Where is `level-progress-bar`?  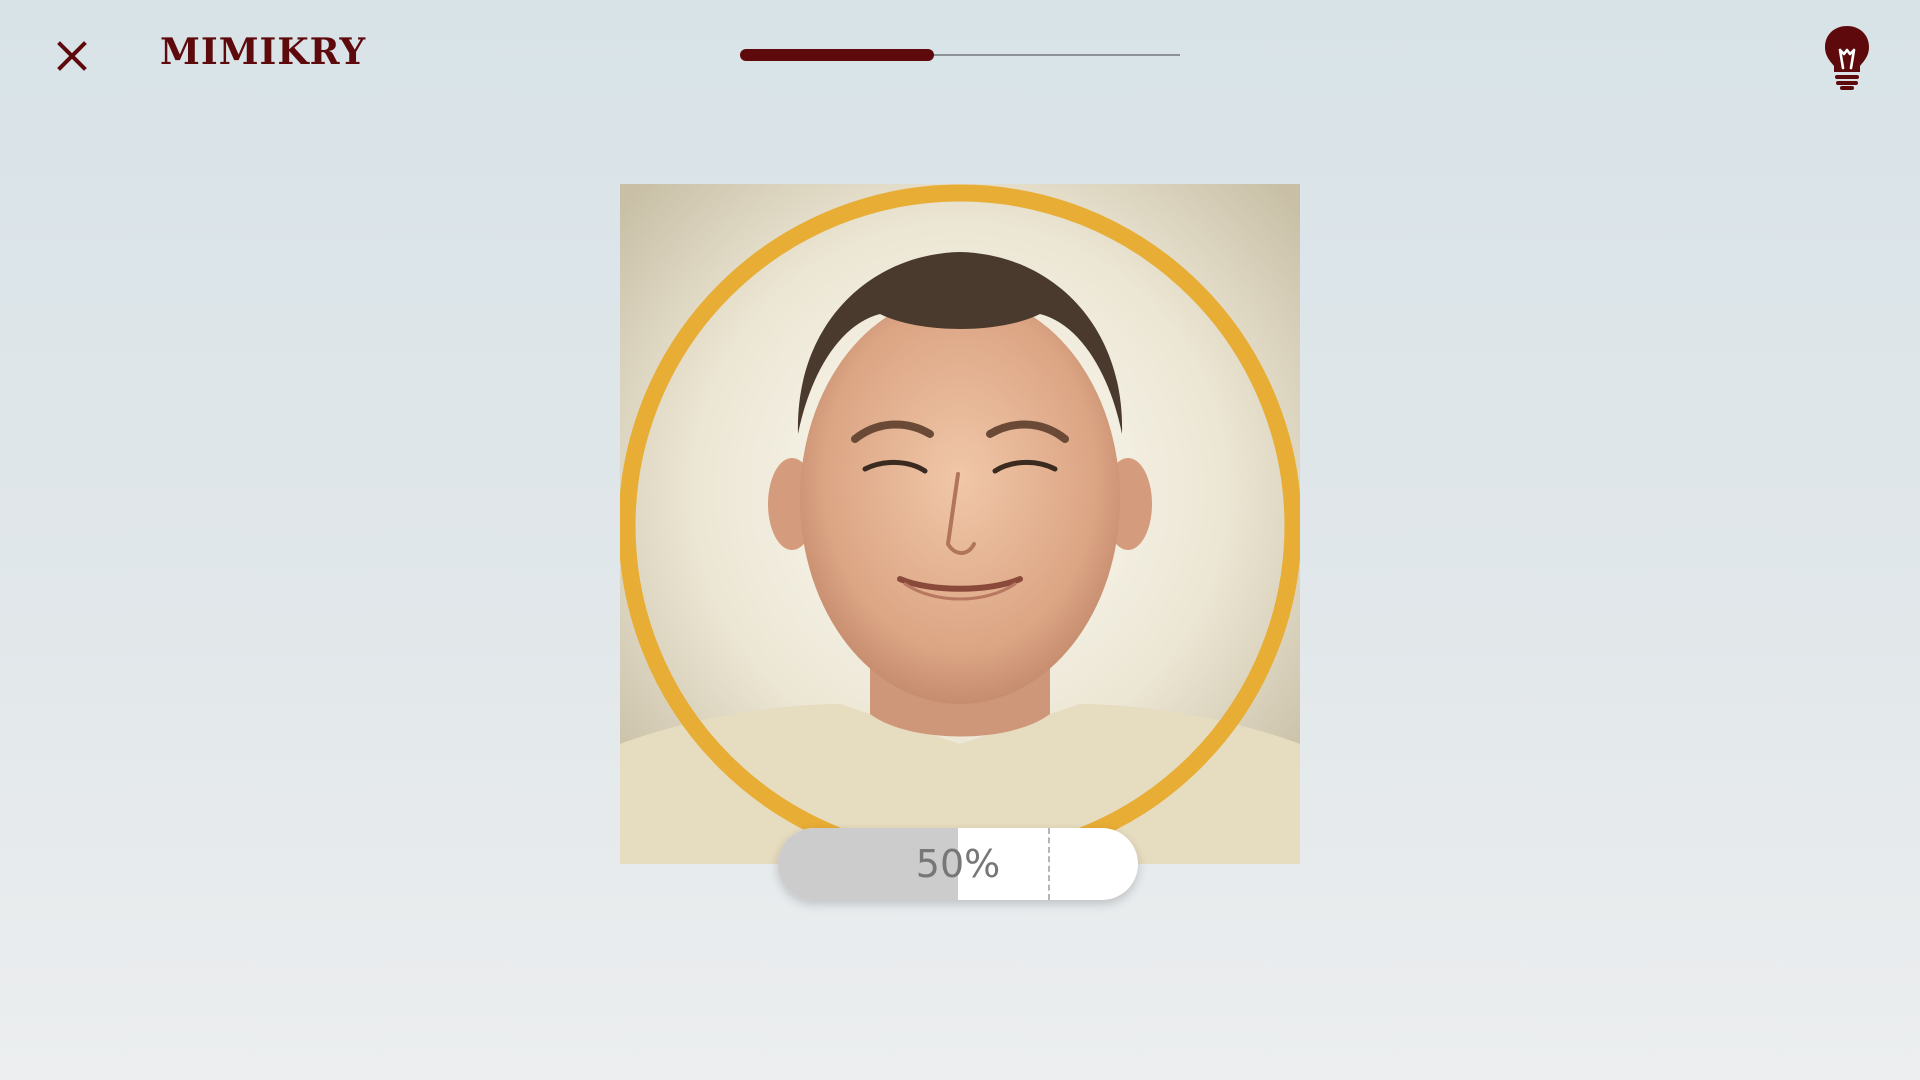 level-progress-bar is located at coordinates (960, 55).